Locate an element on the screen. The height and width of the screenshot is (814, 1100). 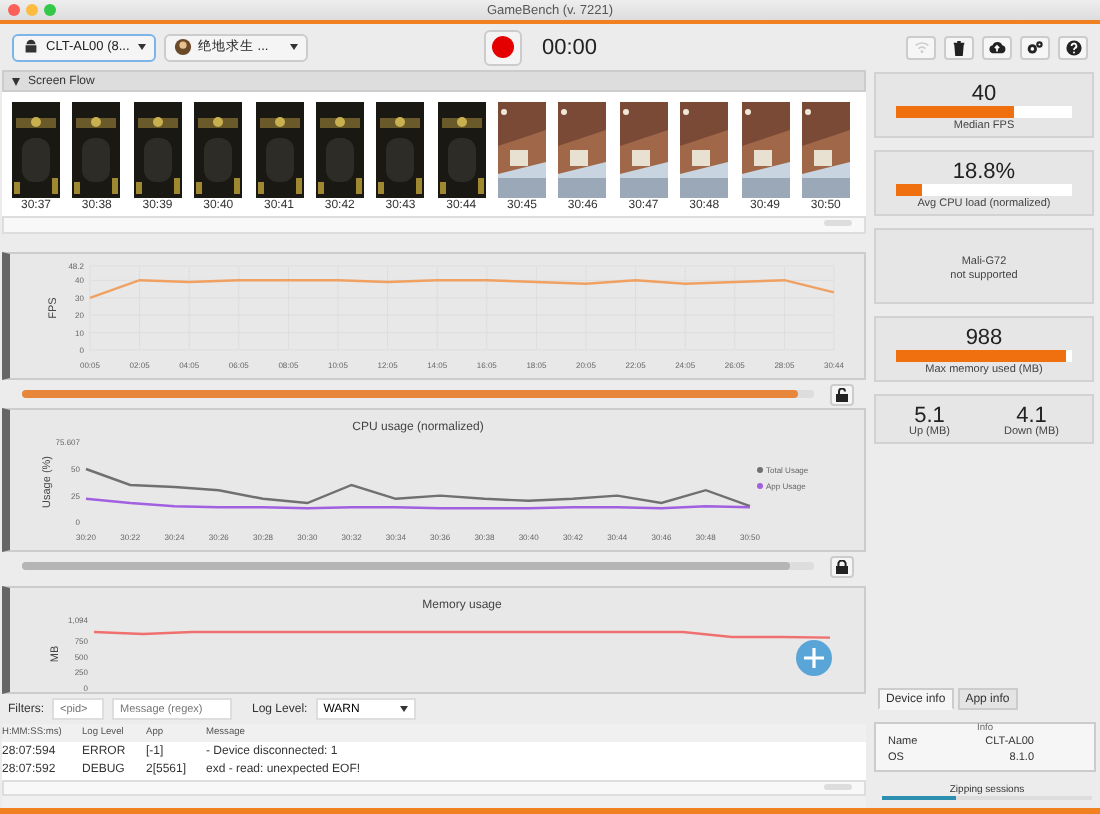
help-button is located at coordinates (1073, 47).